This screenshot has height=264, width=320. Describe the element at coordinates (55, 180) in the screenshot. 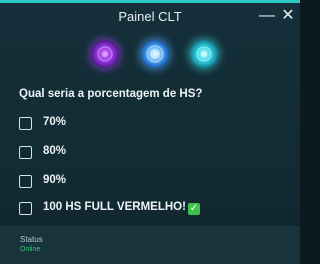

I see `option-label: 90%` at that location.